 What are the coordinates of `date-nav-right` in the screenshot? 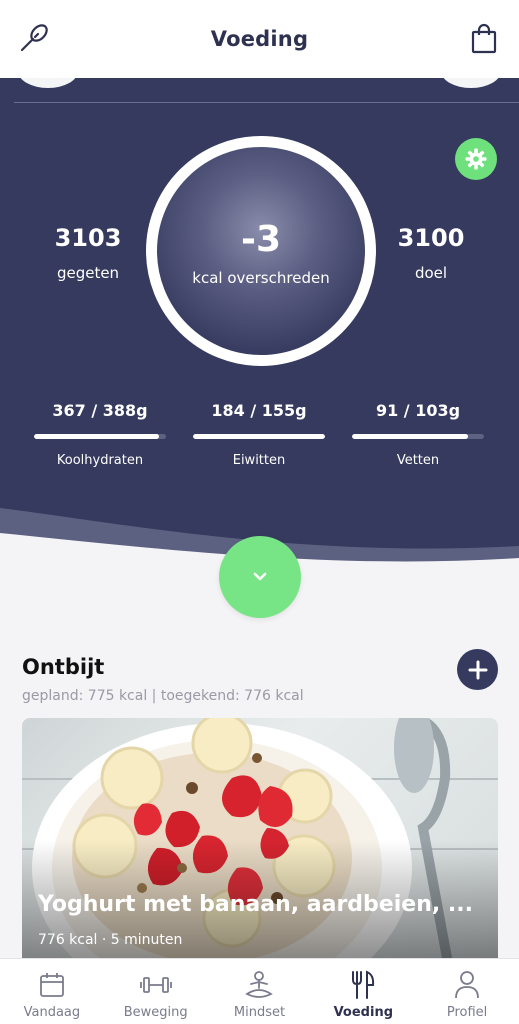 It's located at (471, 83).